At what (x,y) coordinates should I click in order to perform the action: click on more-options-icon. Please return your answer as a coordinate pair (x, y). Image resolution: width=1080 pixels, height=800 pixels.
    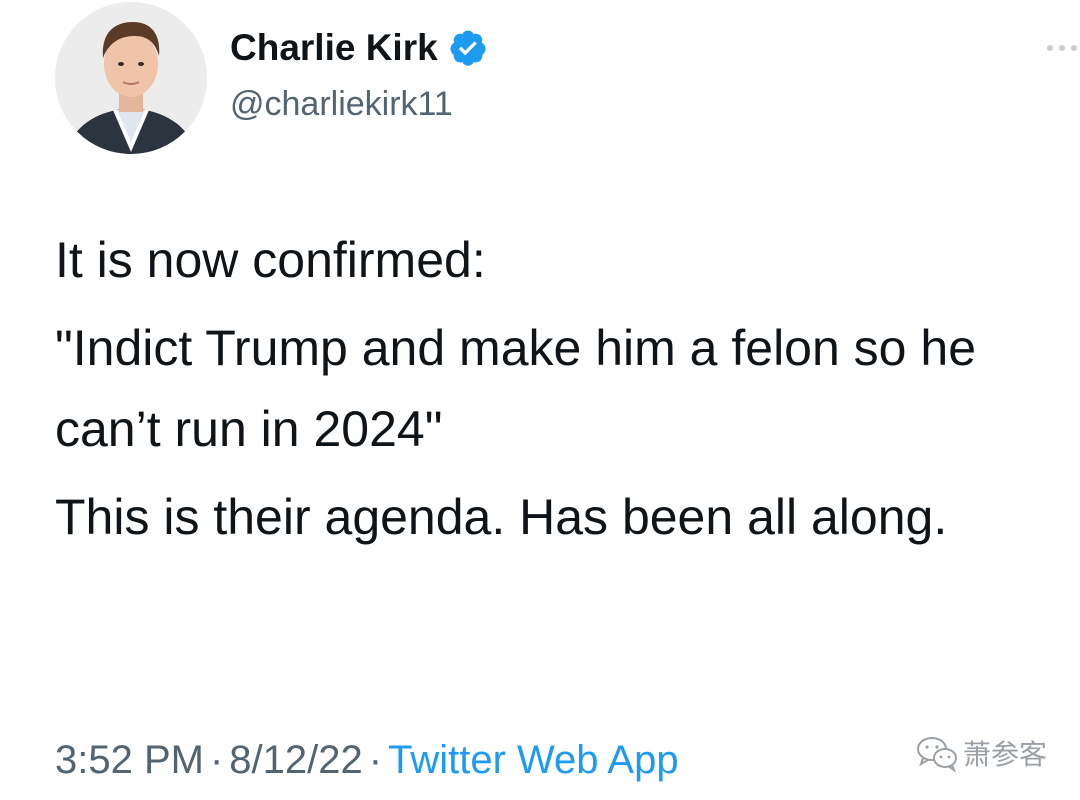
    Looking at the image, I should click on (1062, 48).